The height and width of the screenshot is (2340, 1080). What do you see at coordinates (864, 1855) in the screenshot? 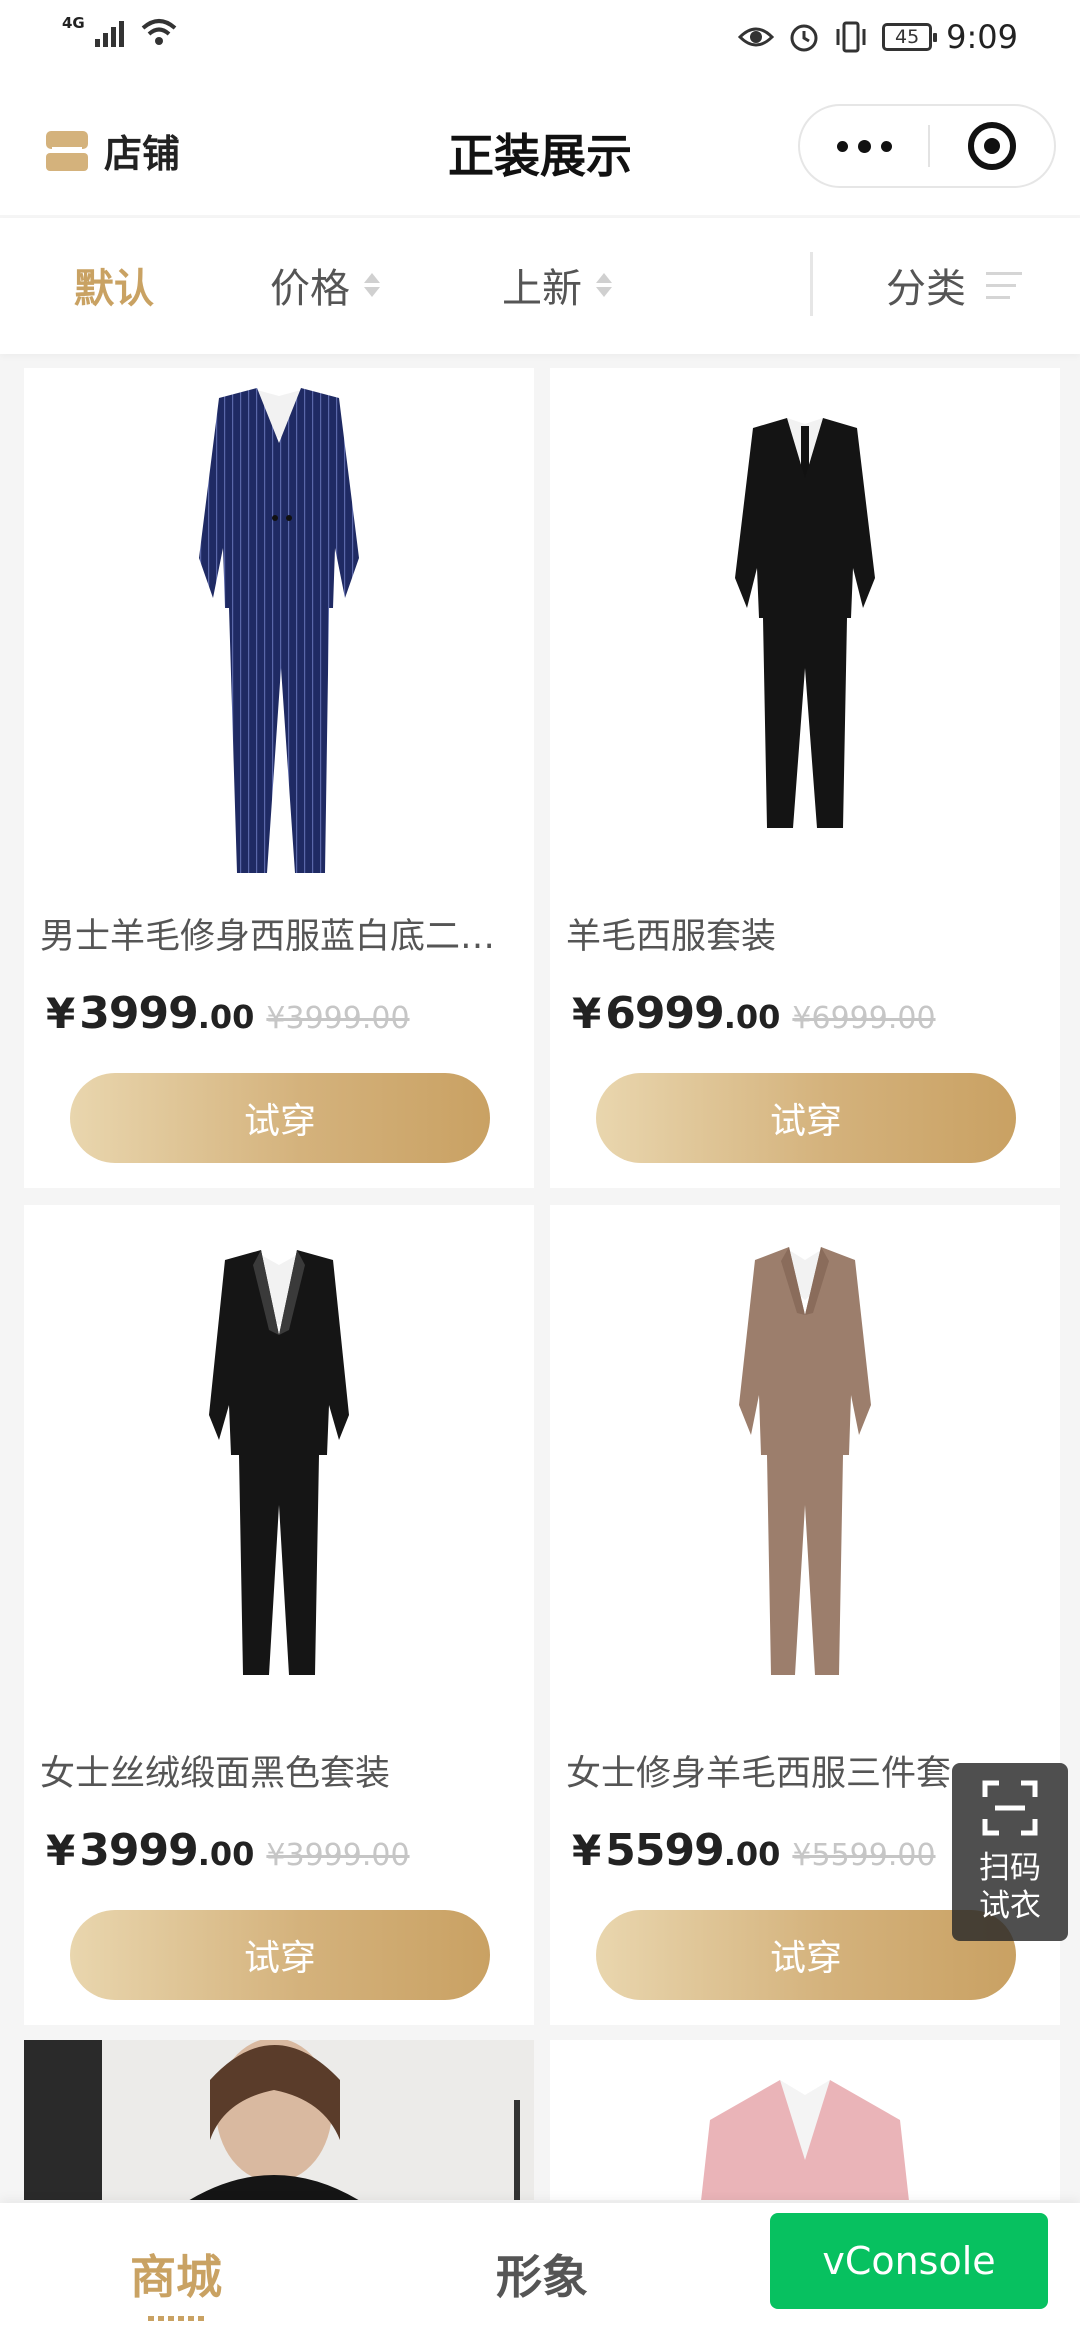
I see `original-price: ¥5599.00` at bounding box center [864, 1855].